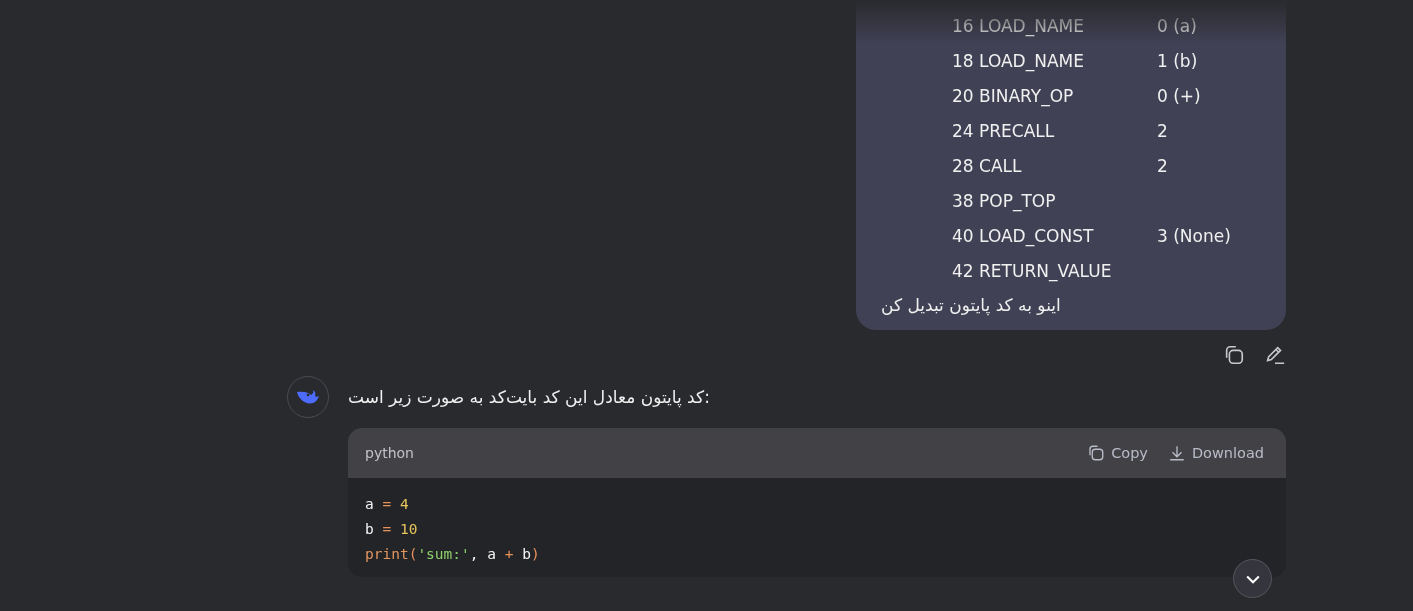  What do you see at coordinates (390, 453) in the screenshot?
I see `code-language: python` at bounding box center [390, 453].